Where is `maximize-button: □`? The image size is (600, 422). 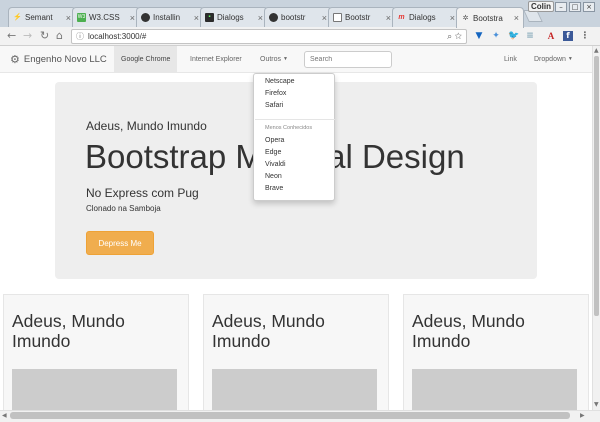 maximize-button: □ is located at coordinates (575, 7).